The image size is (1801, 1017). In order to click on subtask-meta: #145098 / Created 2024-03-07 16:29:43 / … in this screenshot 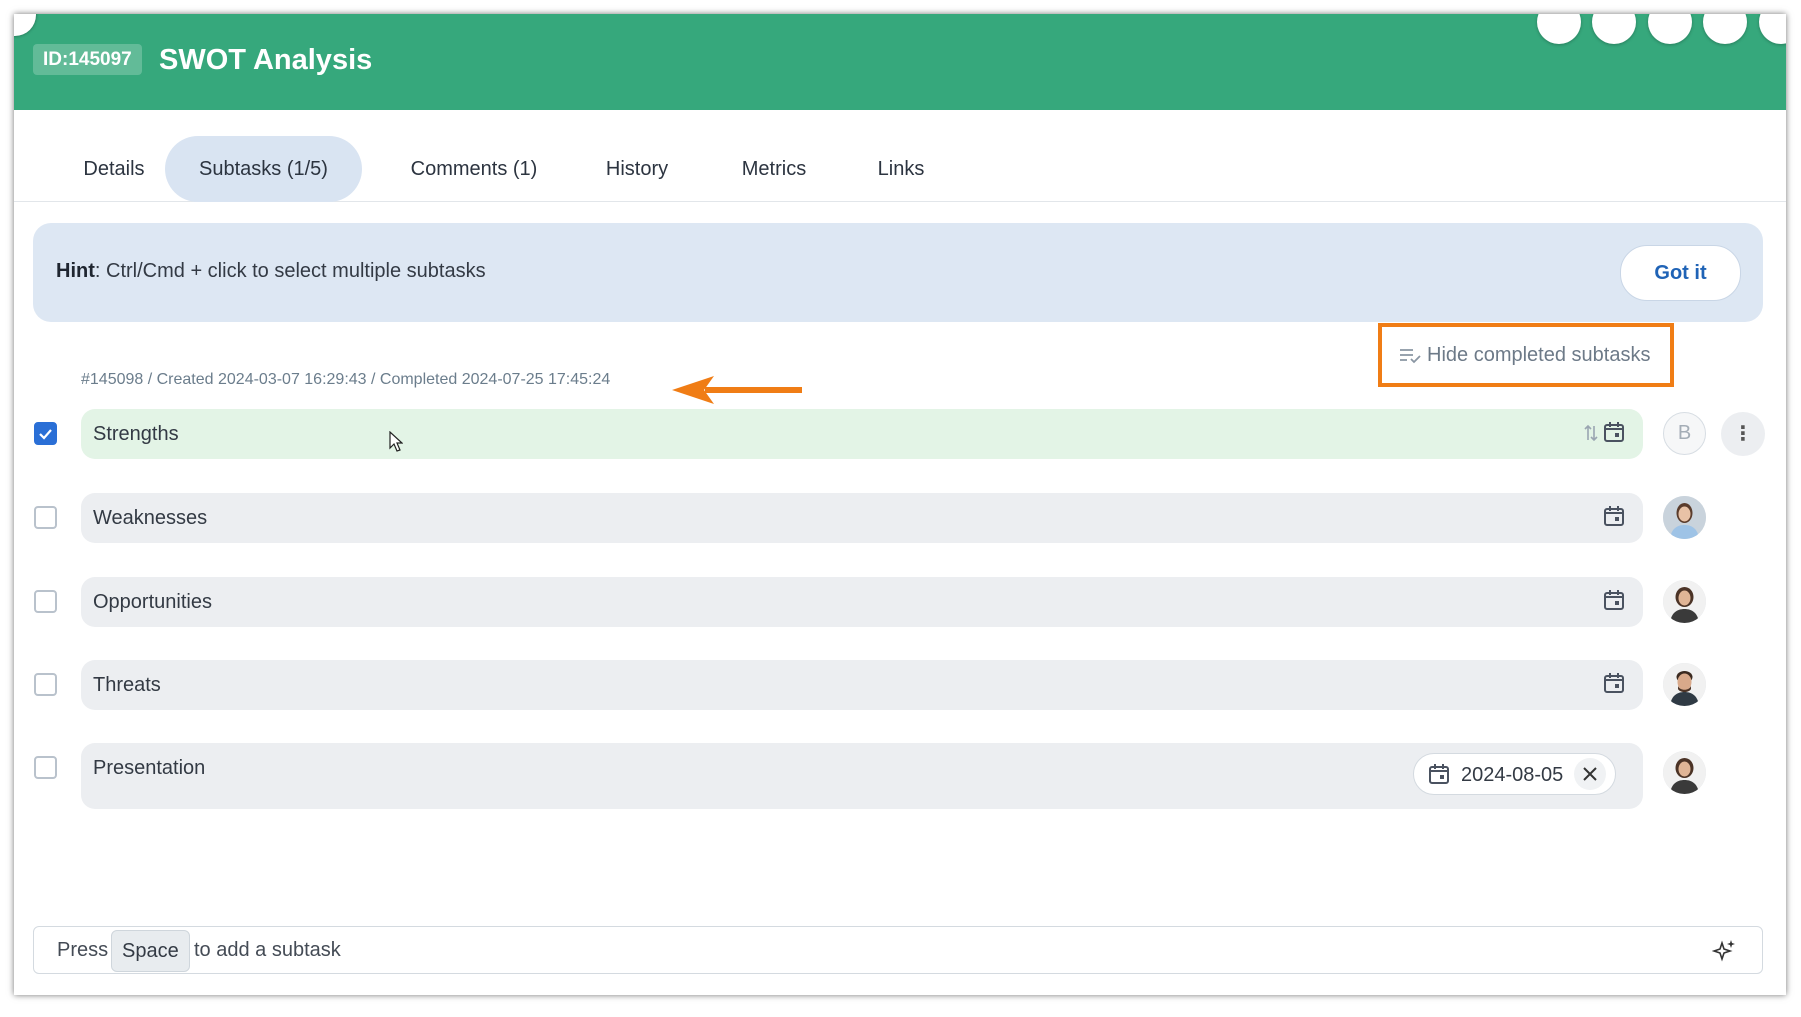, I will do `click(346, 379)`.